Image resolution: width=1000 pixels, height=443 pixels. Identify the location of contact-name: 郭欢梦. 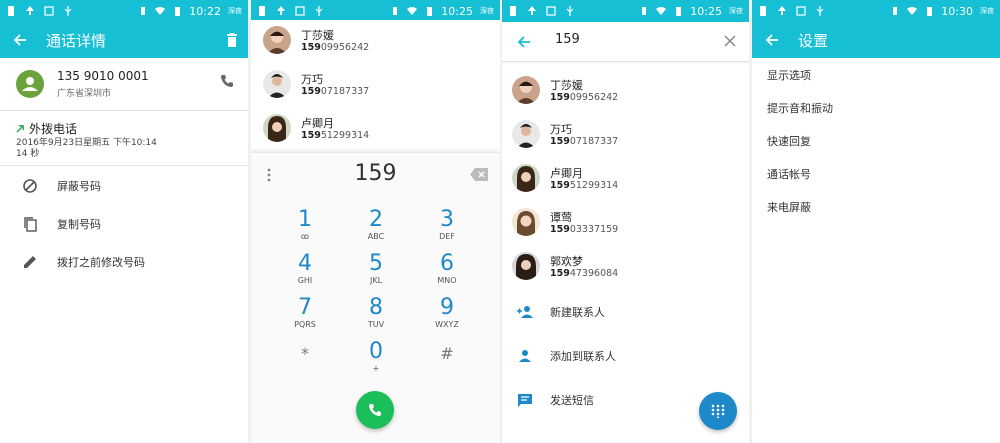
(566, 261).